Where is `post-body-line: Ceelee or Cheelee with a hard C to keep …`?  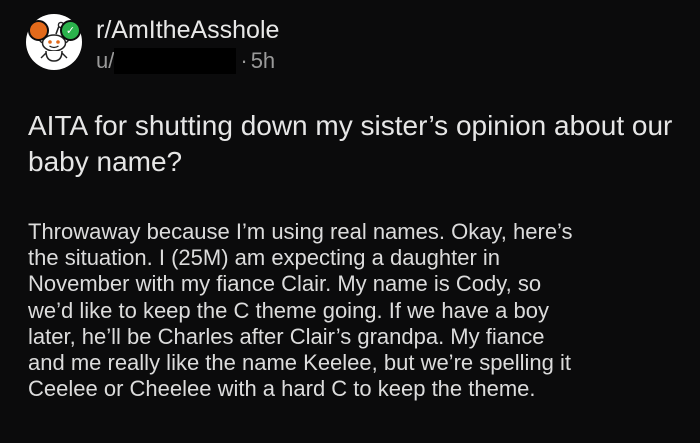
post-body-line: Ceelee or Cheelee with a hard C to keep … is located at coordinates (282, 389).